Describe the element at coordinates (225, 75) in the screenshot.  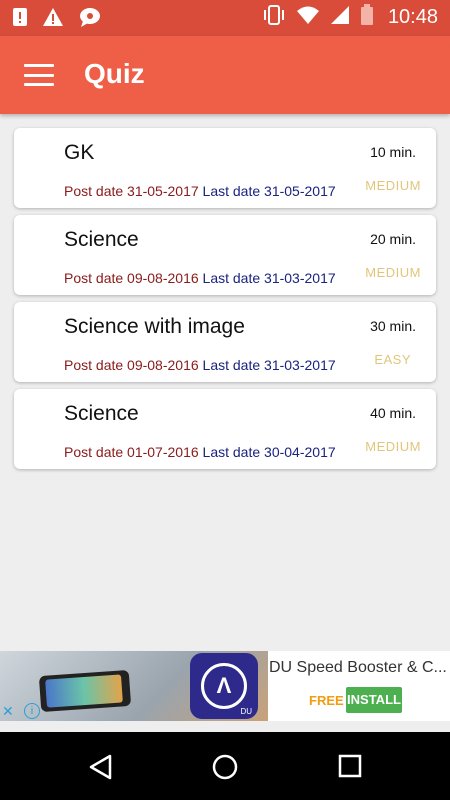
I see `app-bar: Quiz` at that location.